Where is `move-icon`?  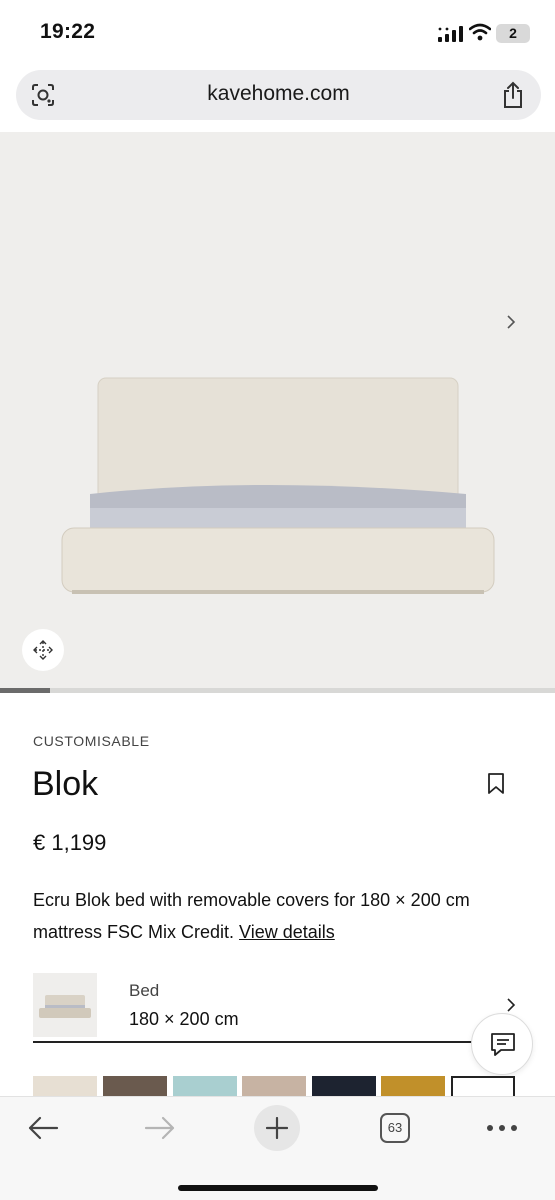 move-icon is located at coordinates (43, 650).